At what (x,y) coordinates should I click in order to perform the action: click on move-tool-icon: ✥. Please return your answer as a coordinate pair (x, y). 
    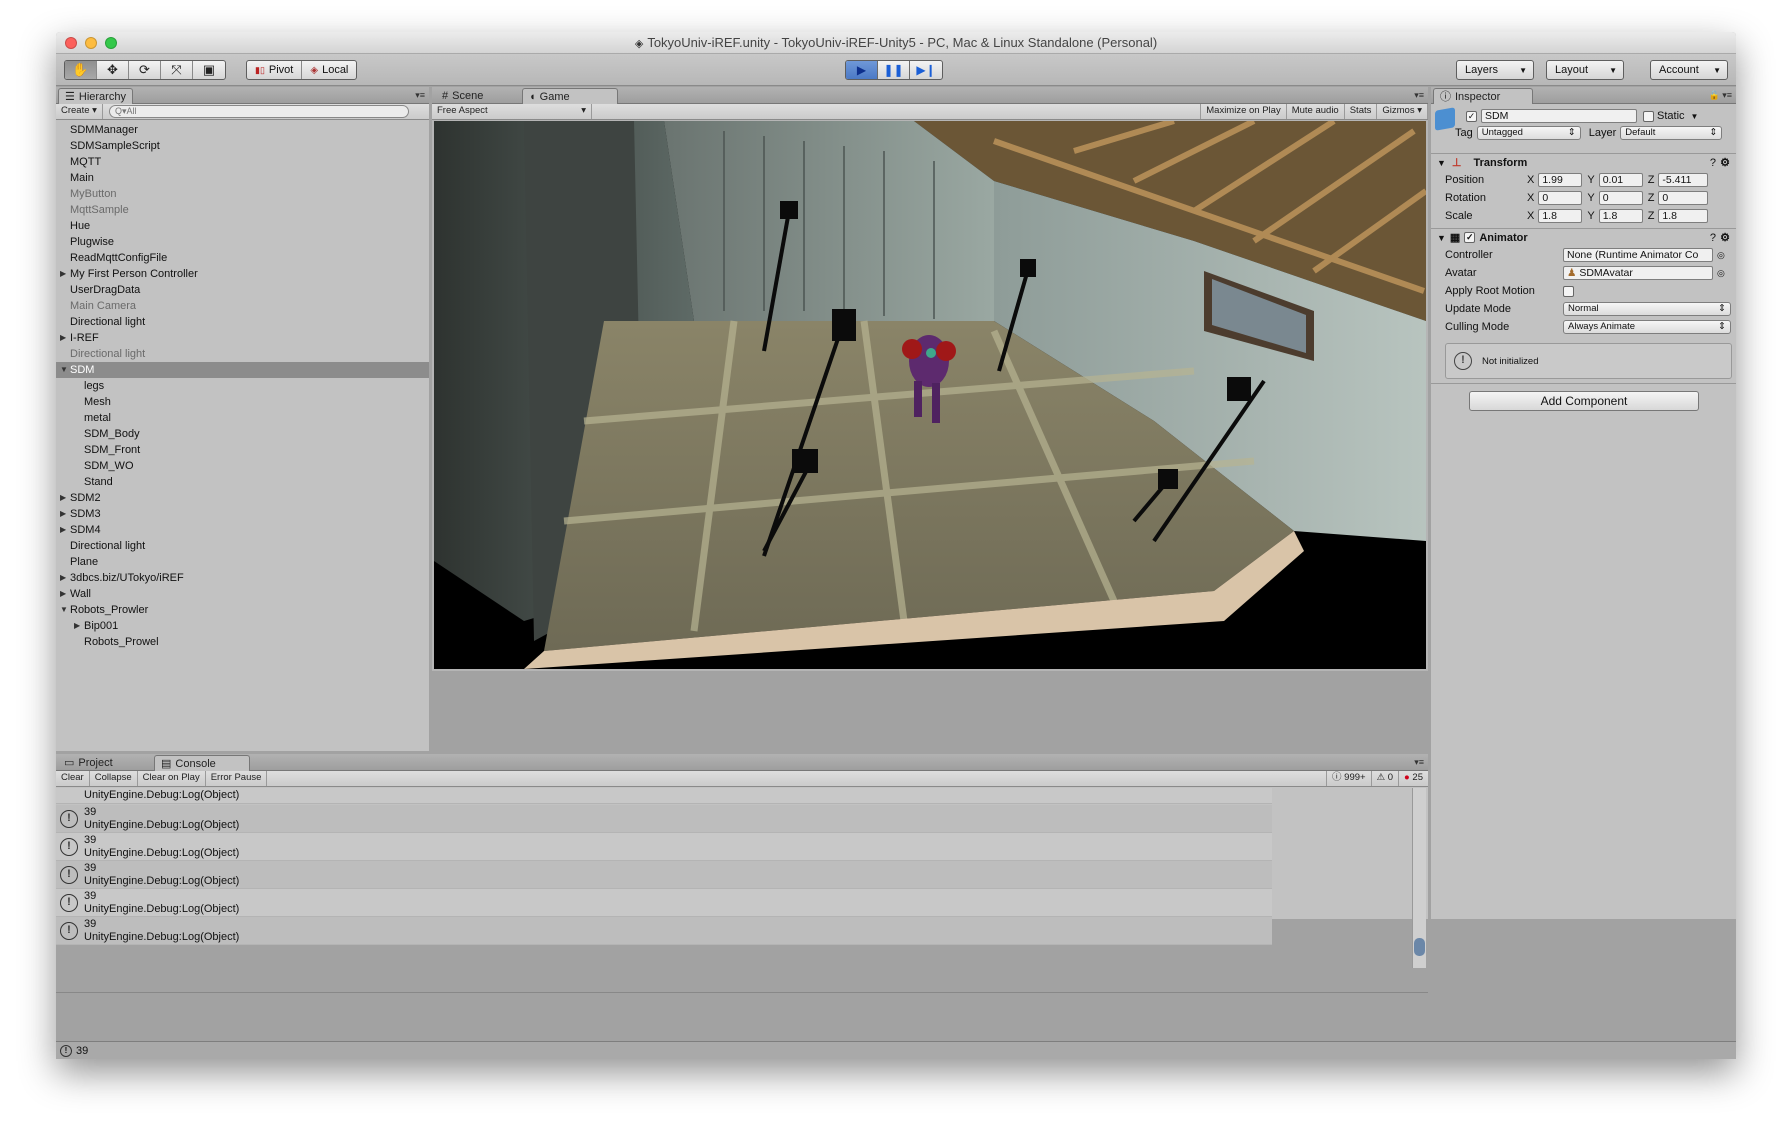
    Looking at the image, I should click on (113, 70).